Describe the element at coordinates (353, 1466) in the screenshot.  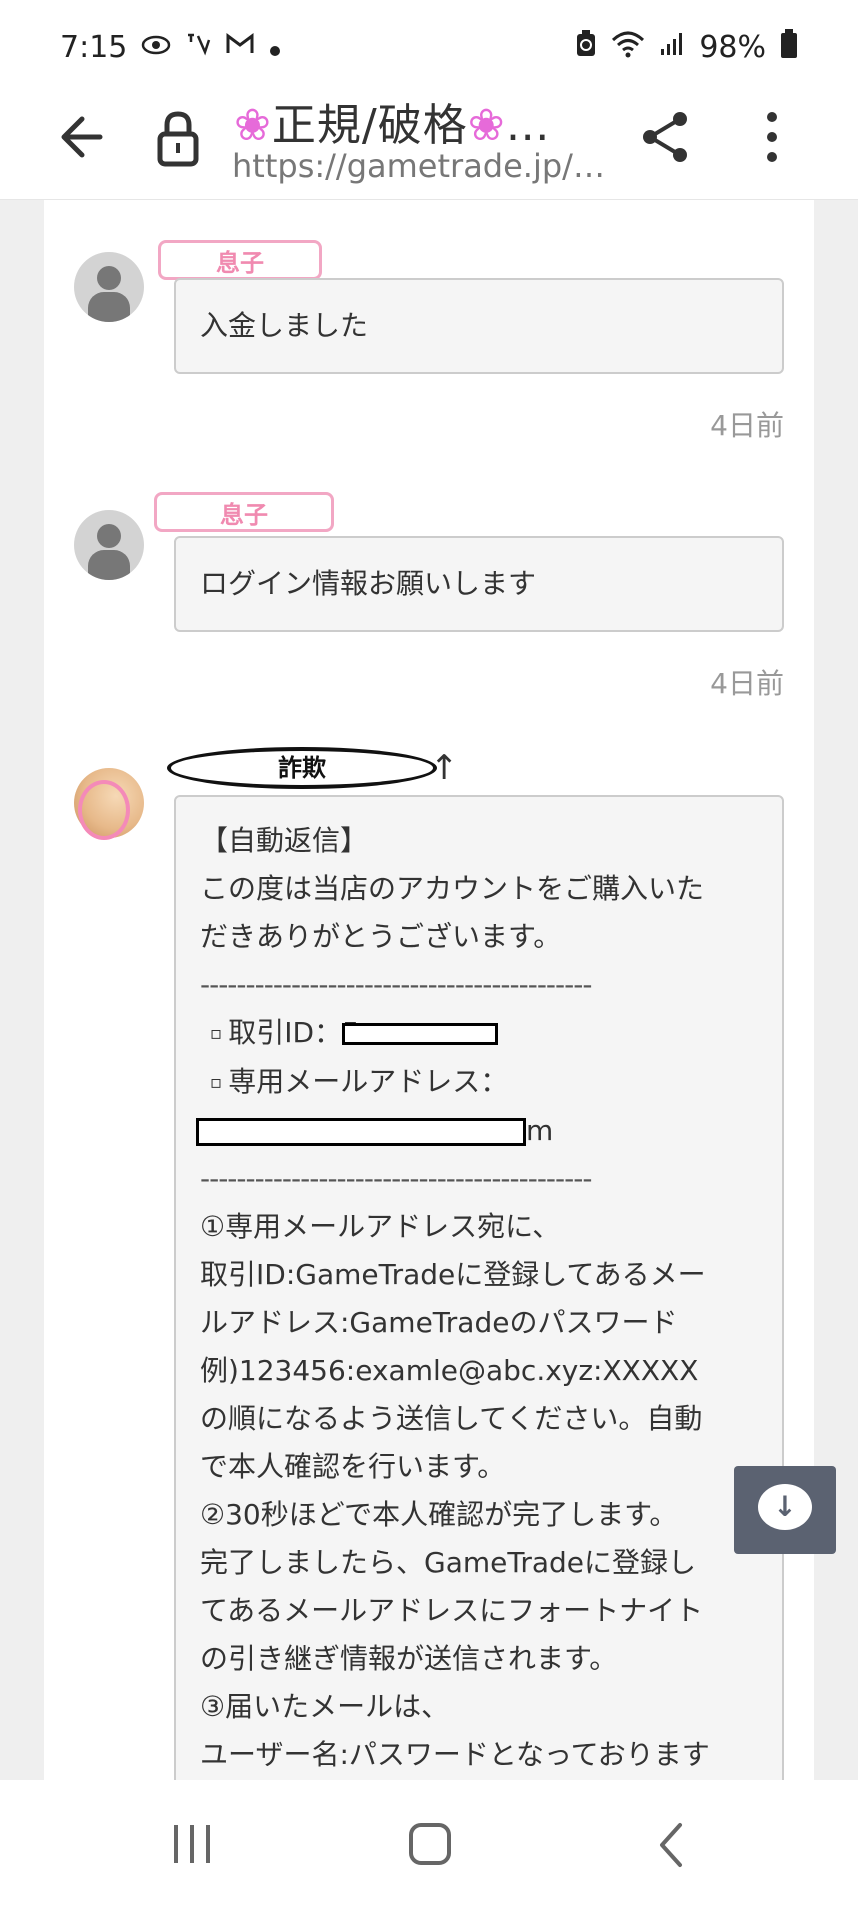
I see `message-line: で本人確認を行います。` at that location.